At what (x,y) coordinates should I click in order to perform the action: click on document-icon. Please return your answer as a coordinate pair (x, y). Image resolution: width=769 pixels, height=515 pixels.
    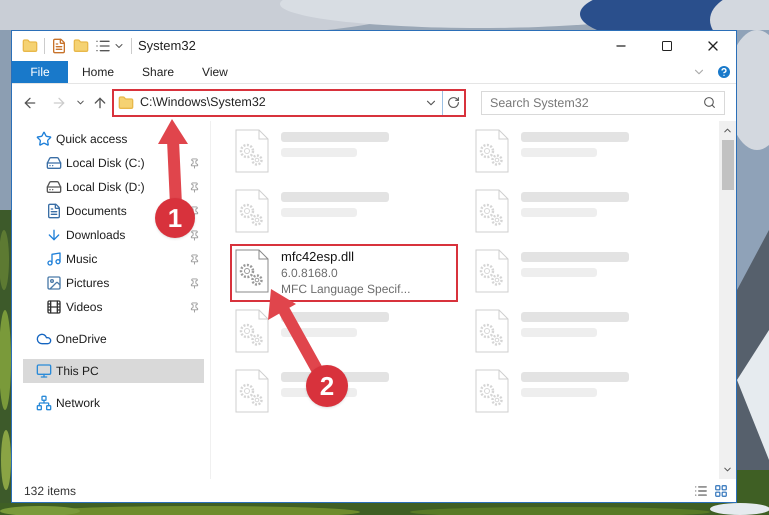
    Looking at the image, I should click on (54, 211).